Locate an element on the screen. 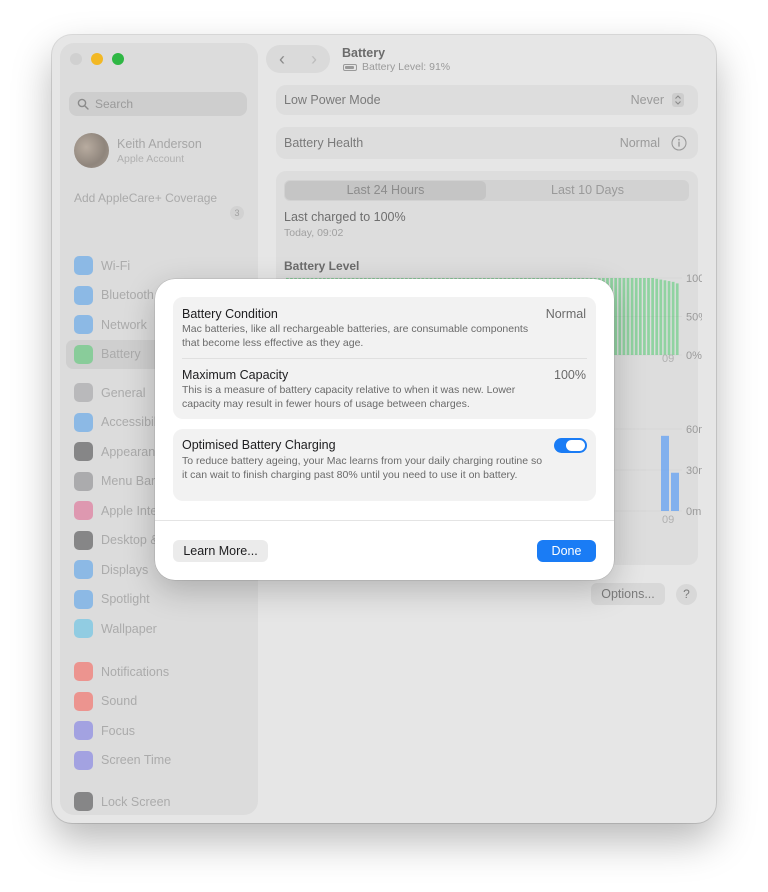  sidebar-item-label: Battery is located at coordinates (121, 354).